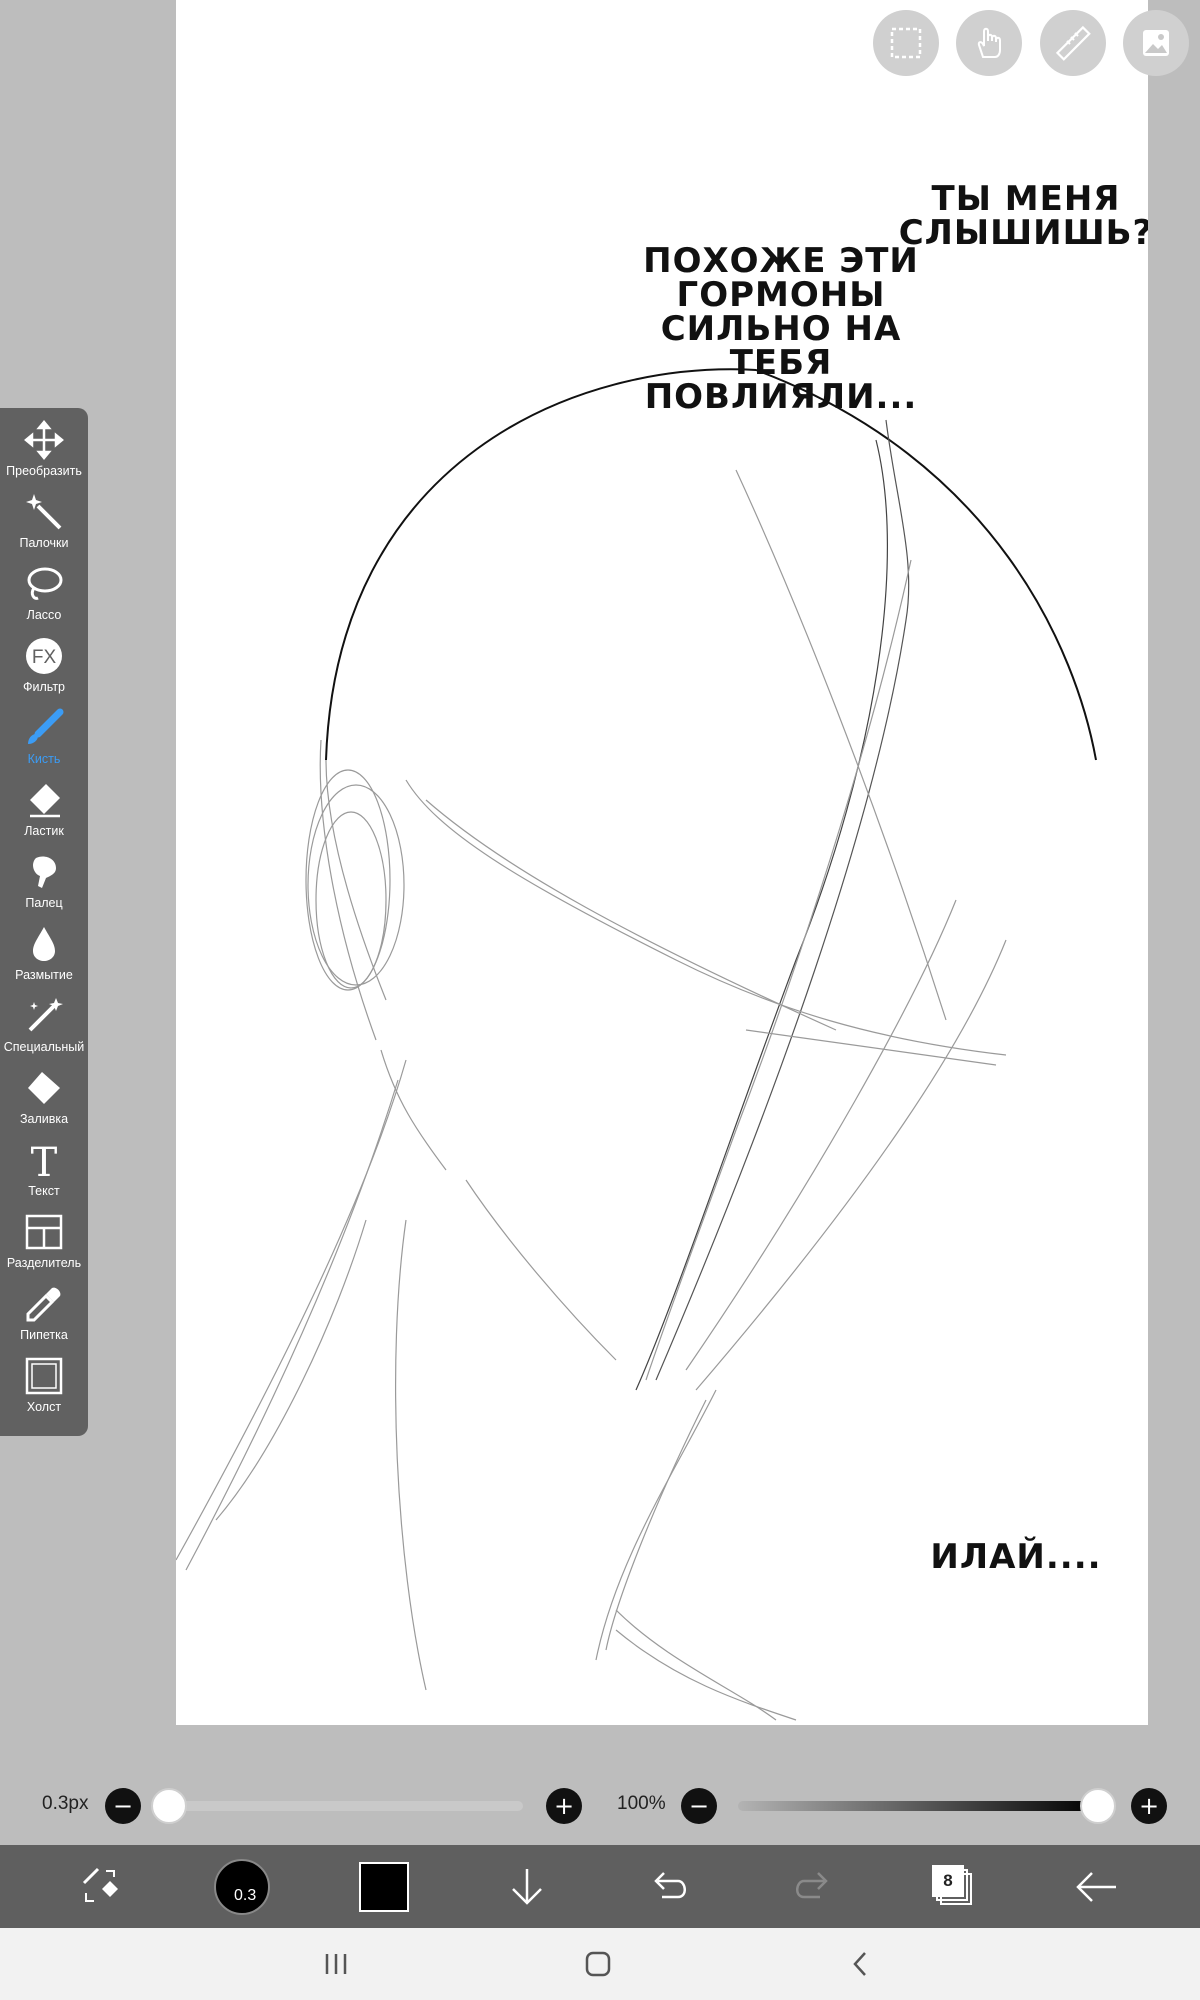 This screenshot has height=2000, width=1200. I want to click on frame-divider-icon, so click(44, 1232).